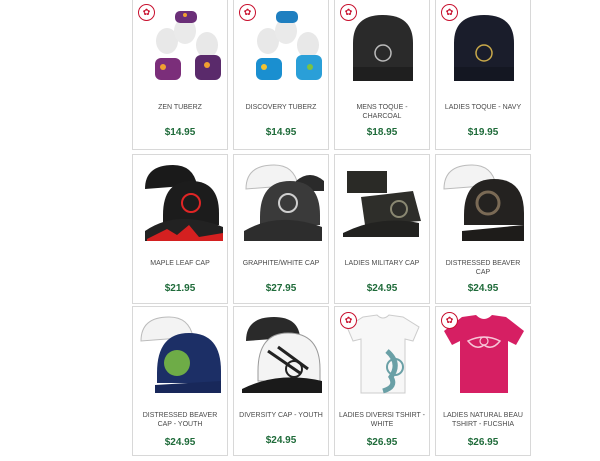 The image size is (600, 461). Describe the element at coordinates (382, 112) in the screenshot. I see `product-name: MENS TOQUE - CHARCOAL` at that location.